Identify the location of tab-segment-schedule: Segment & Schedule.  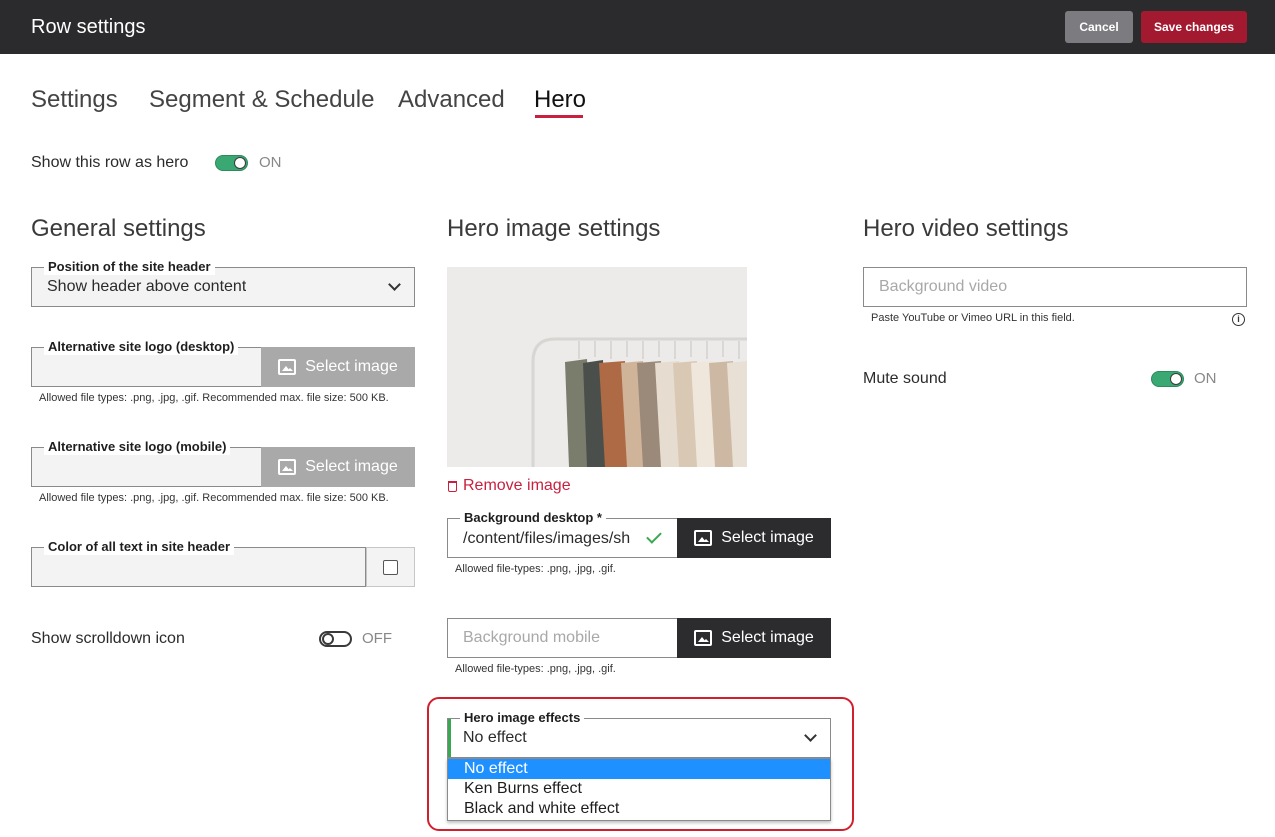
(261, 100).